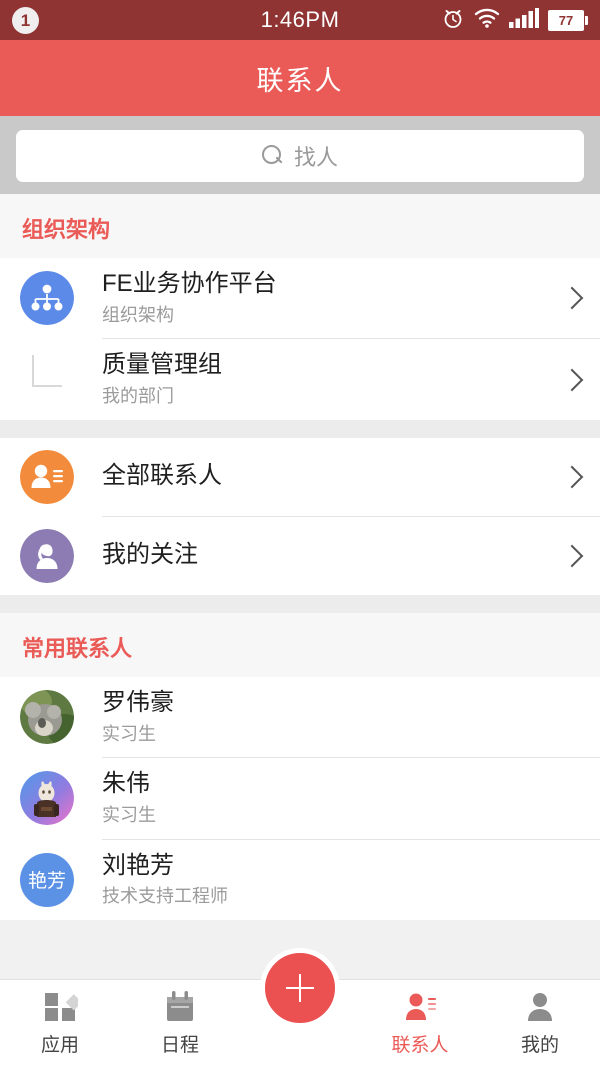 This screenshot has width=600, height=1067. Describe the element at coordinates (47, 879) in the screenshot. I see `avatar: 艳芳` at that location.